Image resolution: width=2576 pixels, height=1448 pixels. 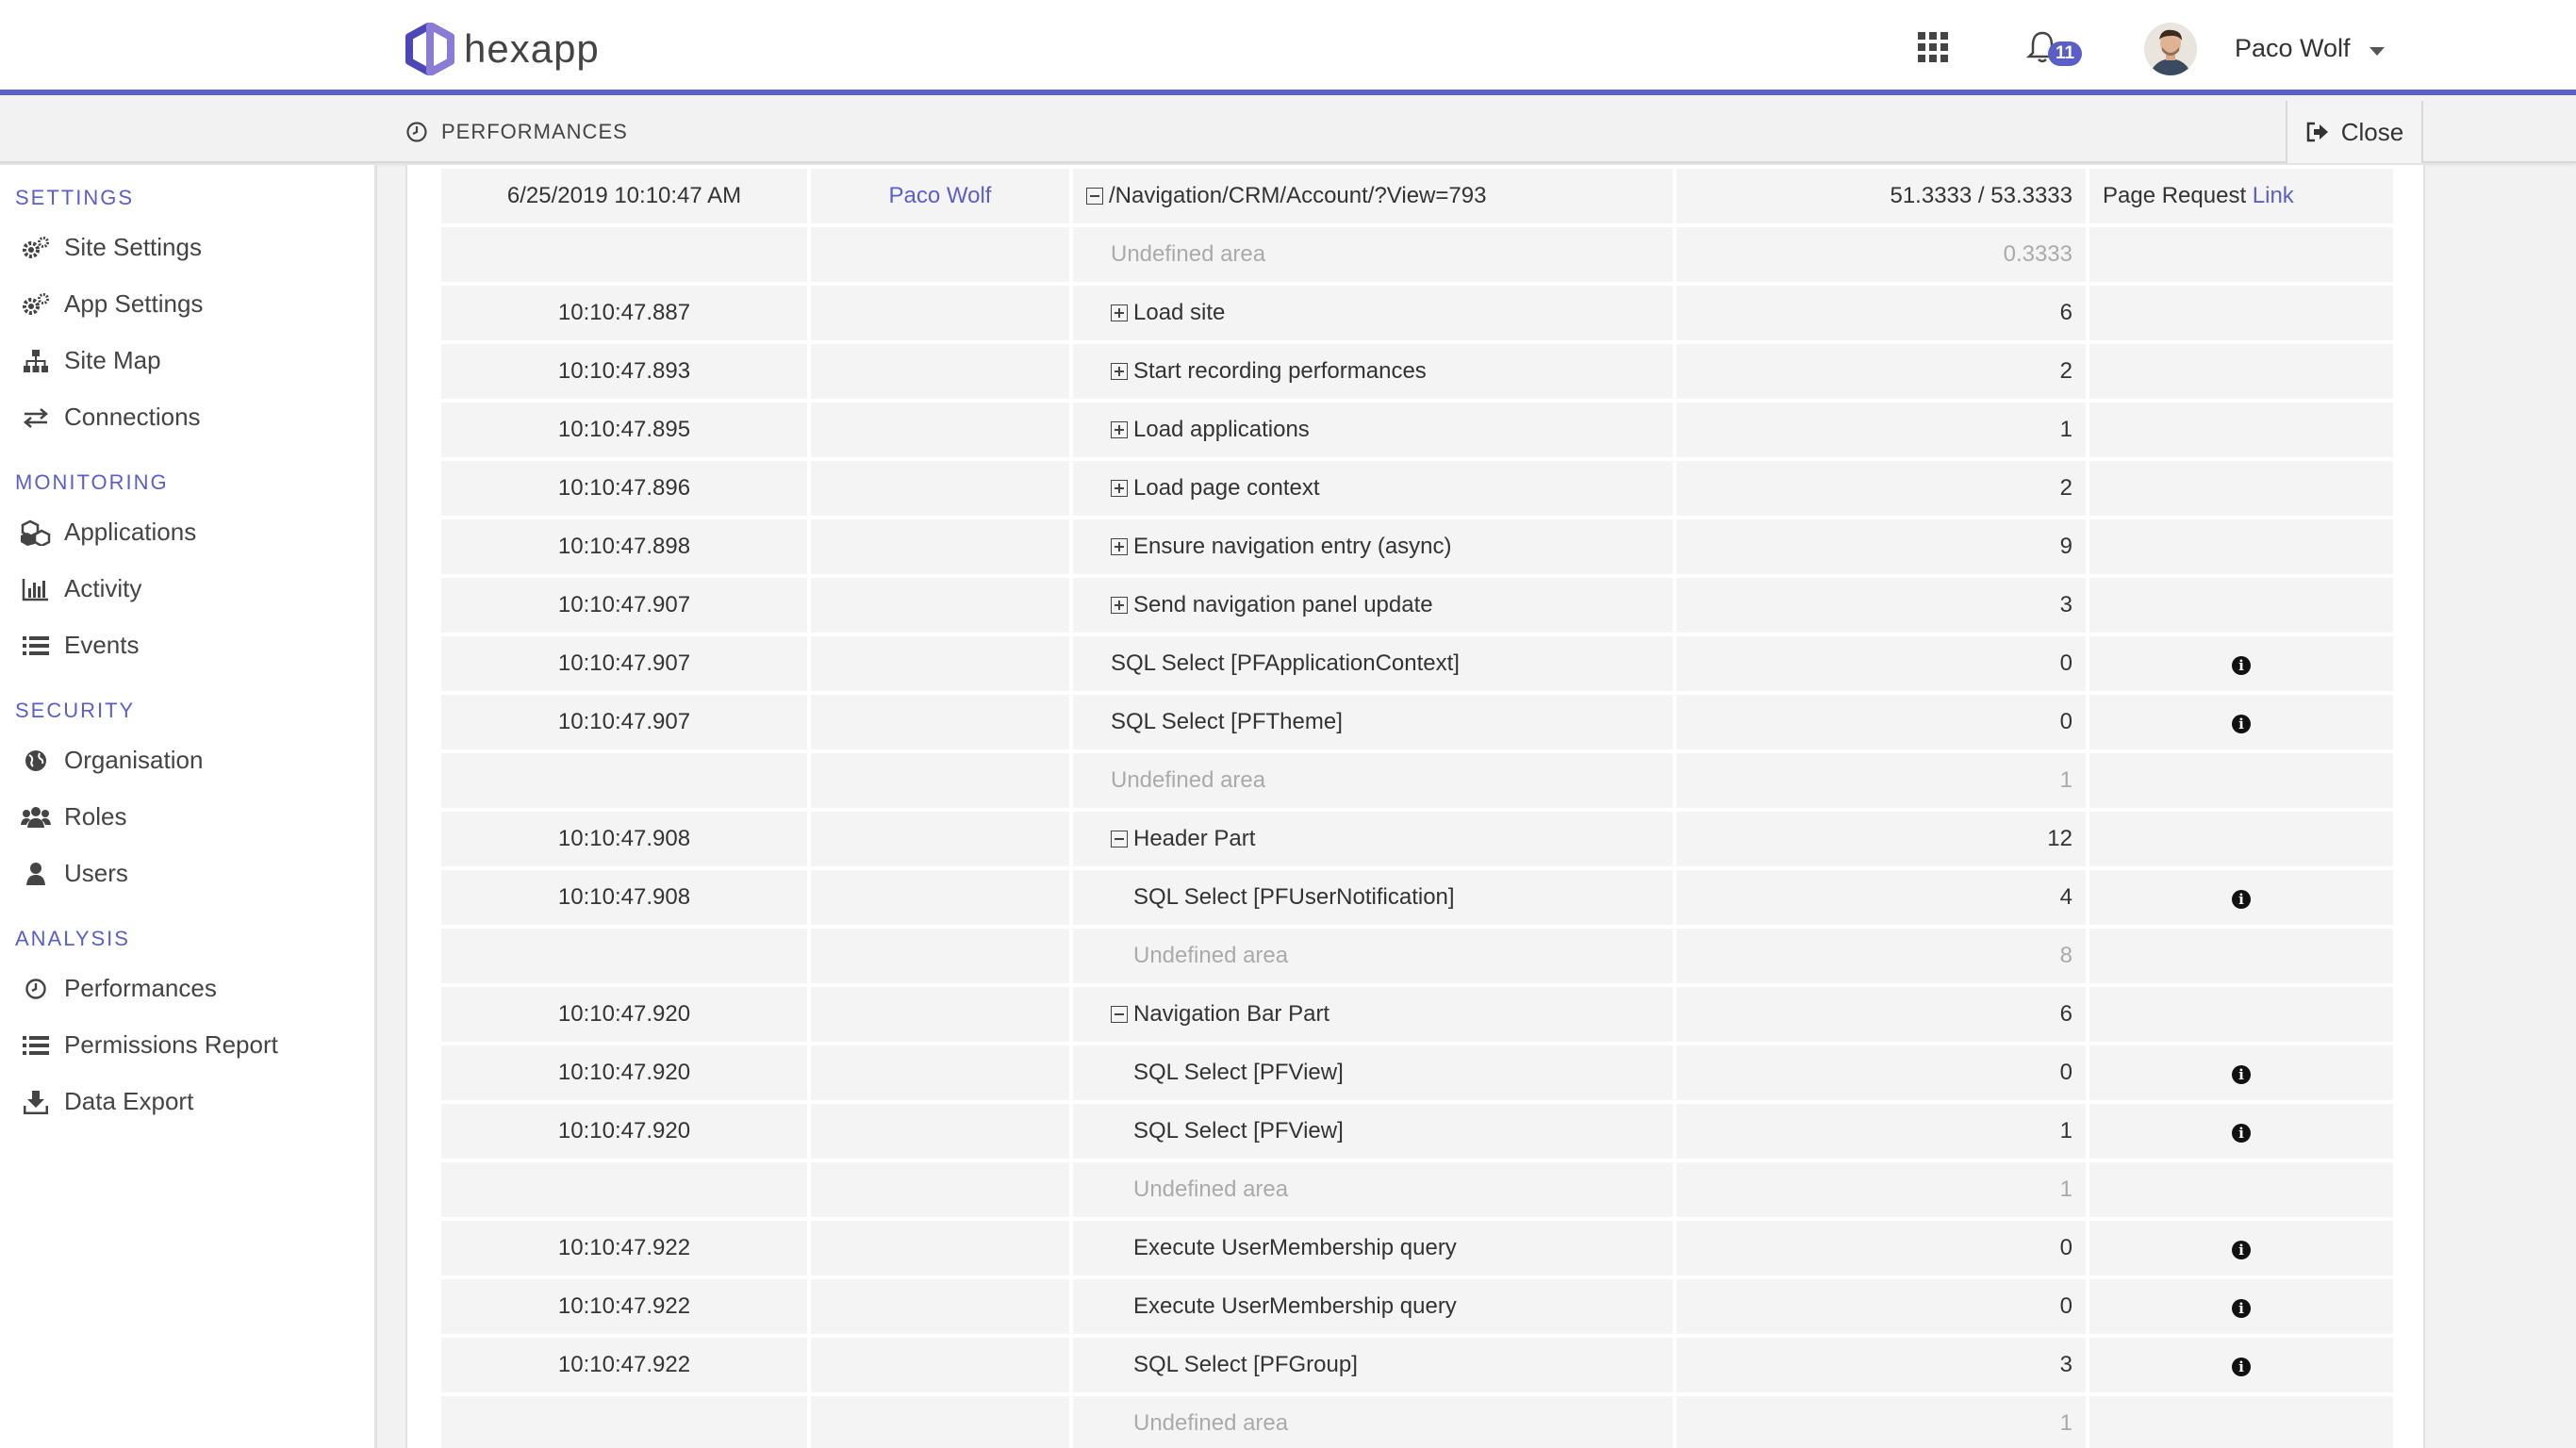 I want to click on table-row: 10:10:47.920 SQL Select [PFView] 1 i, so click(x=1417, y=1131).